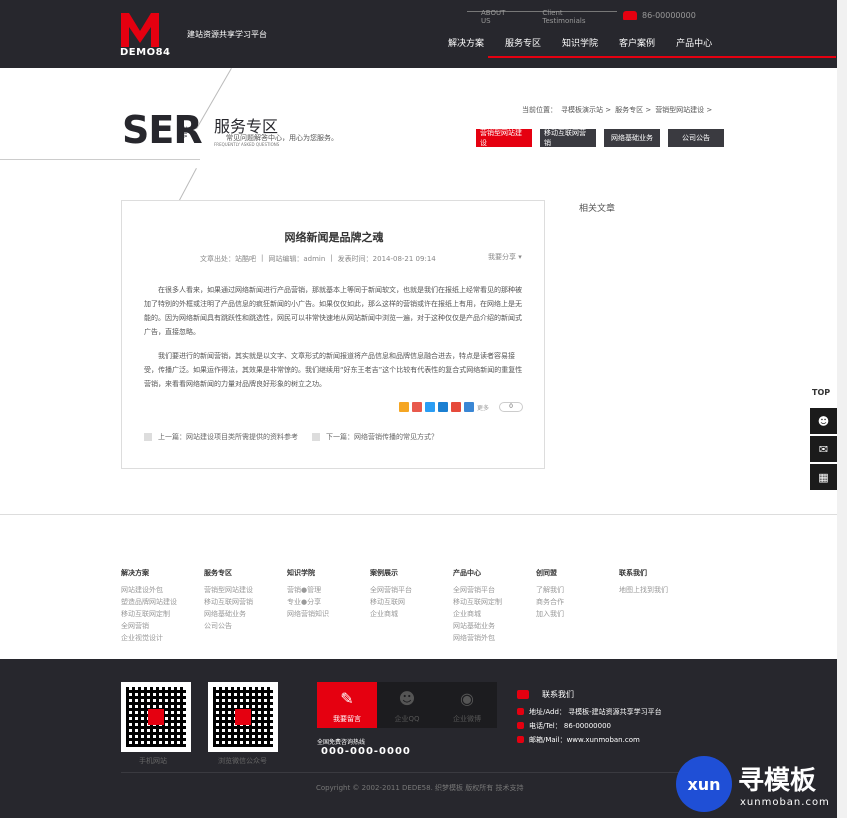  I want to click on tab-announcement: 公司公告, so click(696, 138).